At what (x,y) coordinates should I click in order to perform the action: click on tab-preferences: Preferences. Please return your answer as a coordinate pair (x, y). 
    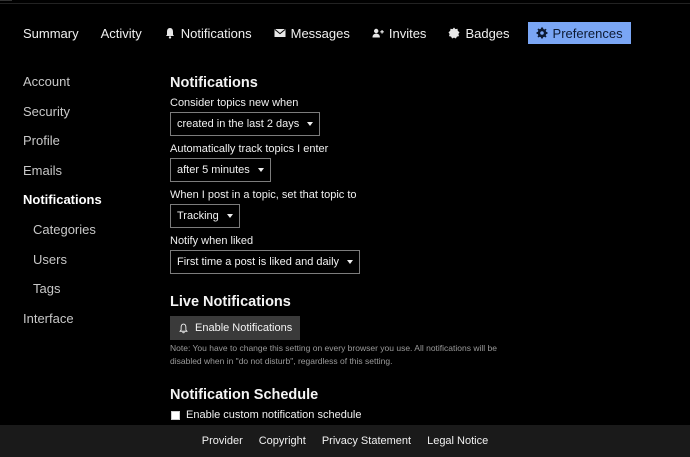
    Looking at the image, I should click on (579, 33).